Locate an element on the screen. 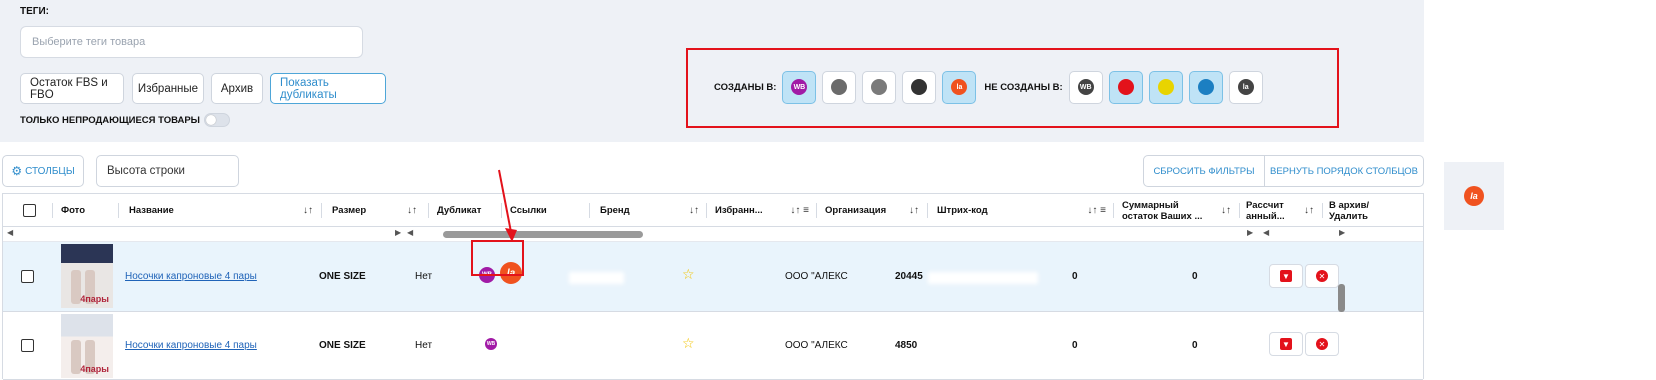 This screenshot has height=380, width=1656. photo-tag: 4пары is located at coordinates (94, 299).